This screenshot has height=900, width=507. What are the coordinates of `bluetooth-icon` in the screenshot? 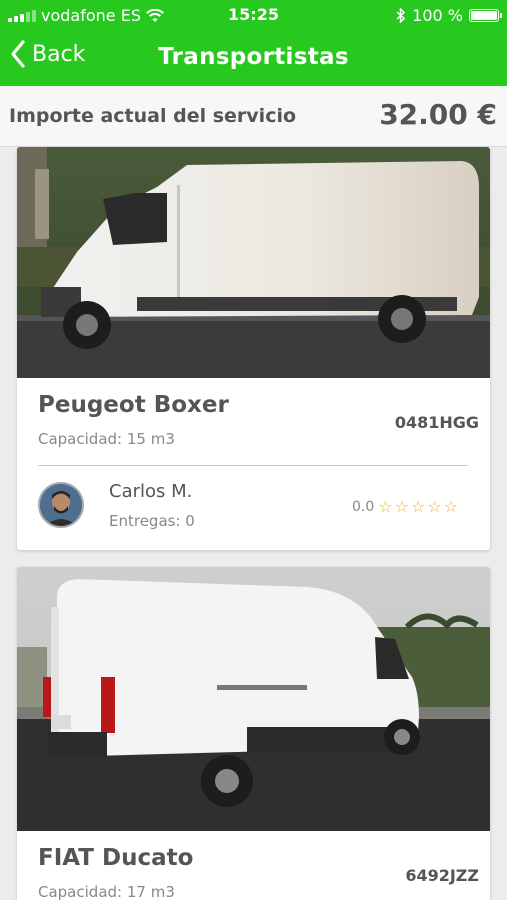 It's located at (401, 15).